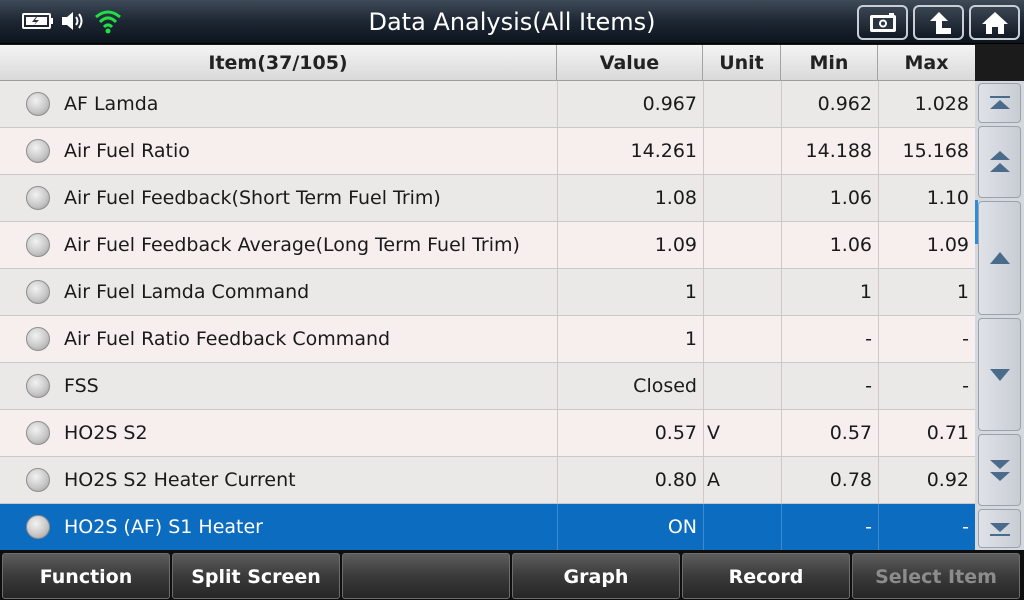 This screenshot has height=600, width=1024. What do you see at coordinates (111, 104) in the screenshot?
I see `item-name: AF Lamda` at bounding box center [111, 104].